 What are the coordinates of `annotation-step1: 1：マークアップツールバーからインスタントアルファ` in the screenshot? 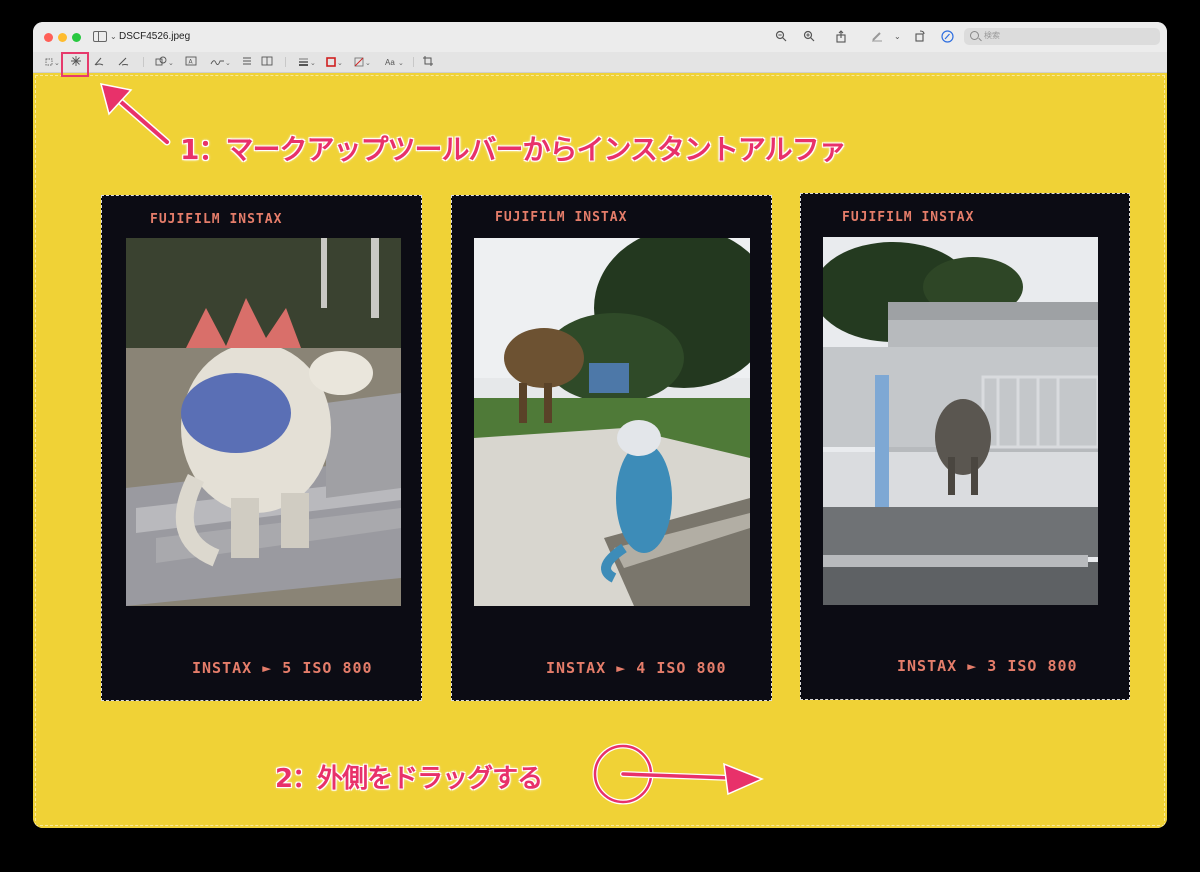 It's located at (513, 149).